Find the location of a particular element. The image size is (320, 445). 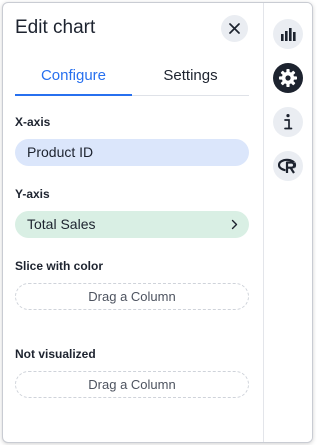

tab-bar: Configure Settings is located at coordinates (132, 77).